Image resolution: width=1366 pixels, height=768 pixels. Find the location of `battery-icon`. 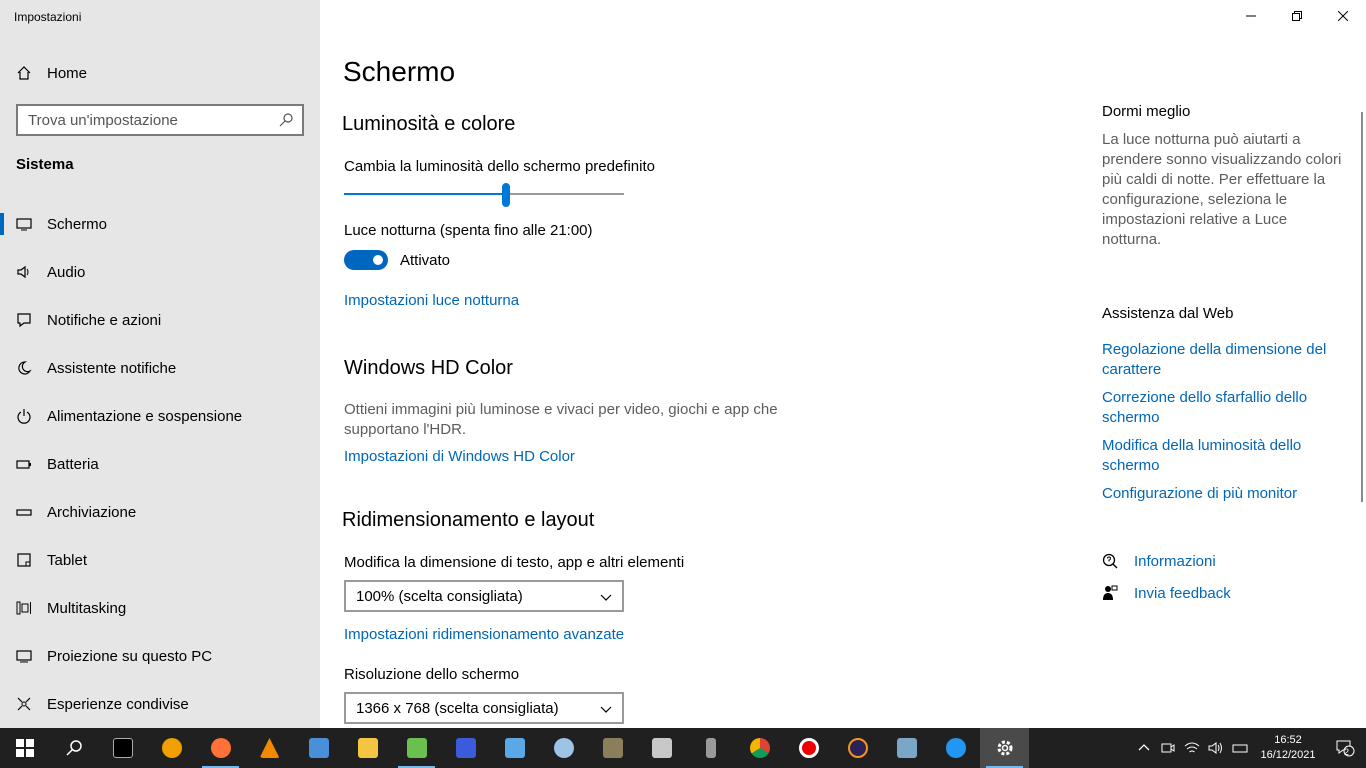

battery-icon is located at coordinates (23, 464).